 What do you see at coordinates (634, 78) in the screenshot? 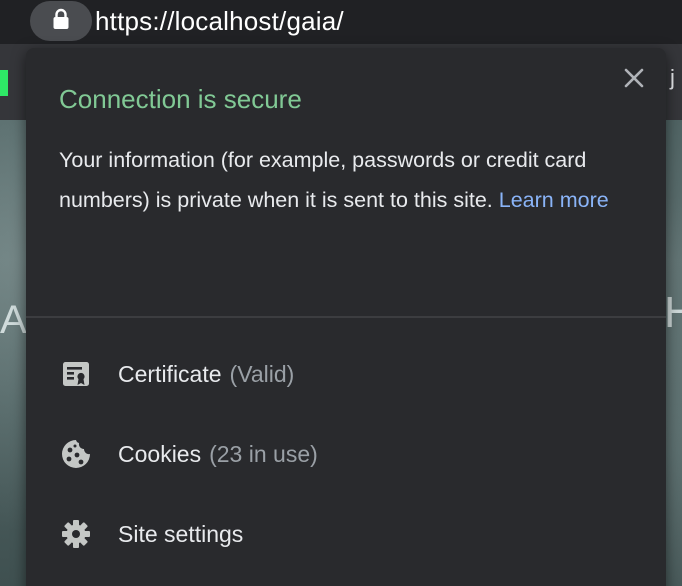
I see `close-button` at bounding box center [634, 78].